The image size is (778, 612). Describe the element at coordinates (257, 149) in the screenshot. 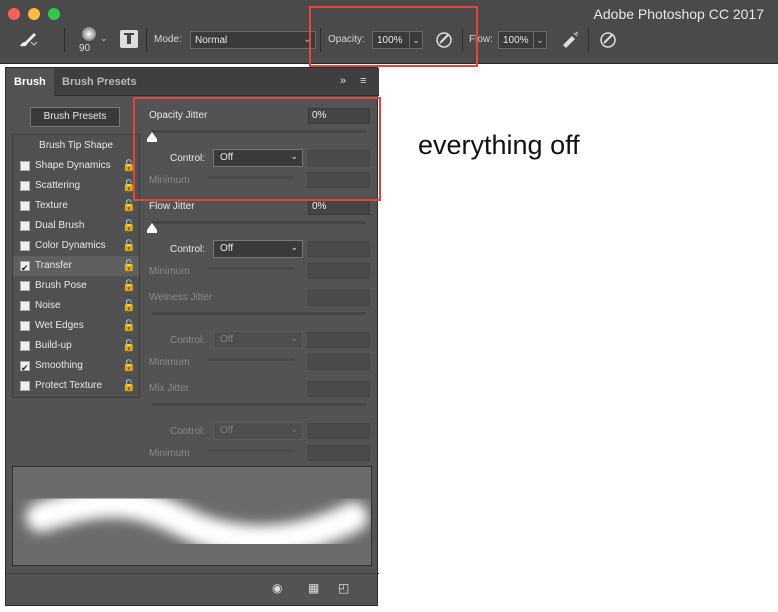

I see `opacity-jitter-highlight-box` at that location.